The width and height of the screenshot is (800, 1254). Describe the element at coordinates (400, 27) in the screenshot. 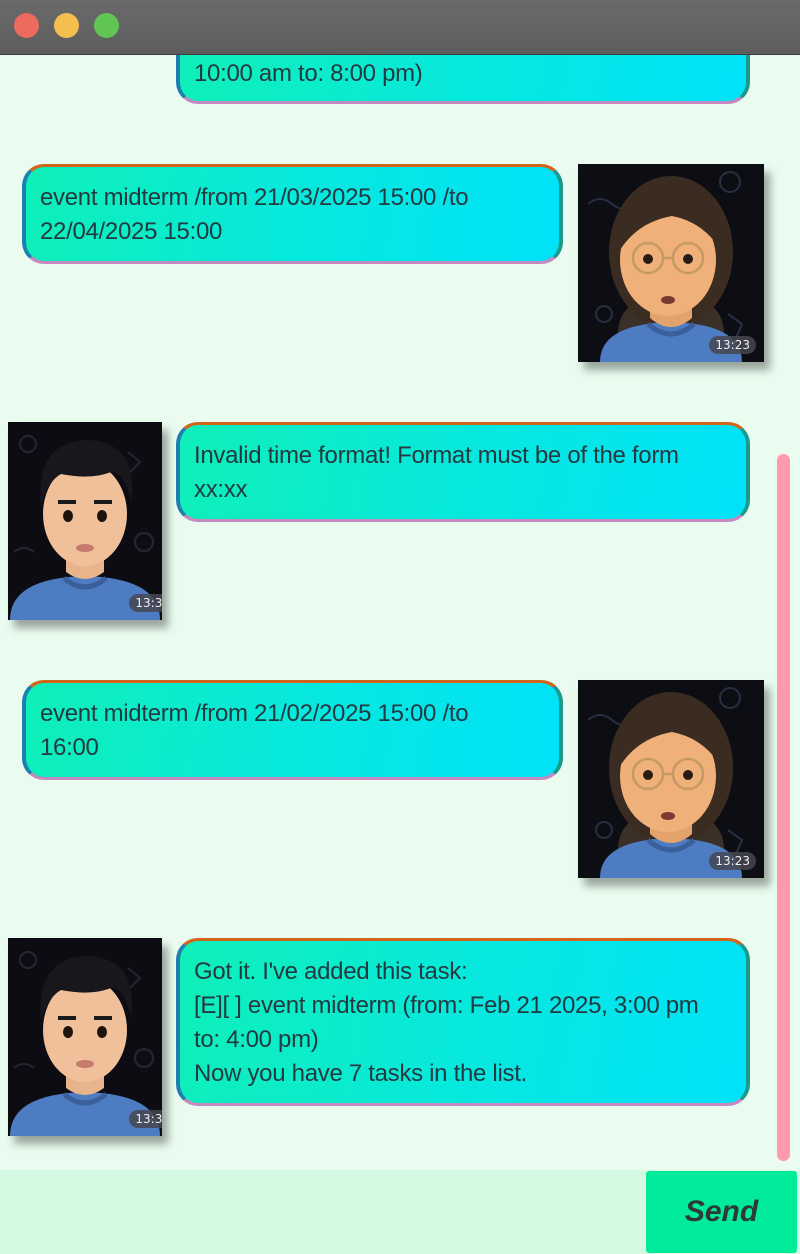

I see `window-titlebar` at that location.